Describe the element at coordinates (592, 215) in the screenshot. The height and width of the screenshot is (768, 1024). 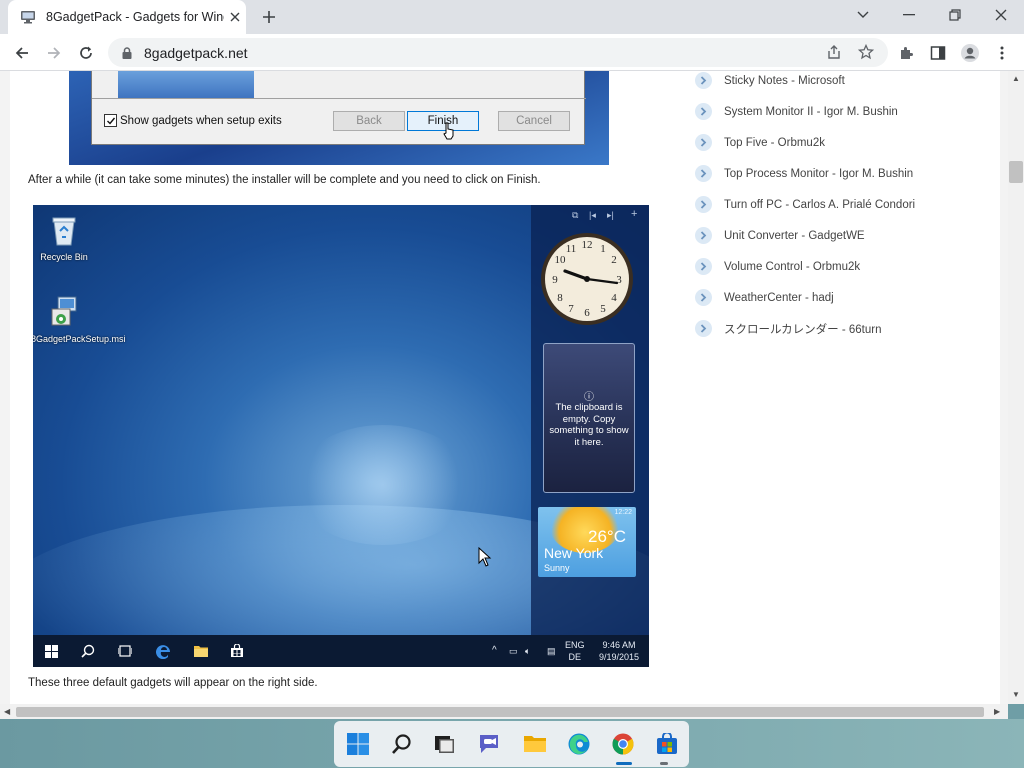
I see `sidebar-prev-icon: |◂` at that location.